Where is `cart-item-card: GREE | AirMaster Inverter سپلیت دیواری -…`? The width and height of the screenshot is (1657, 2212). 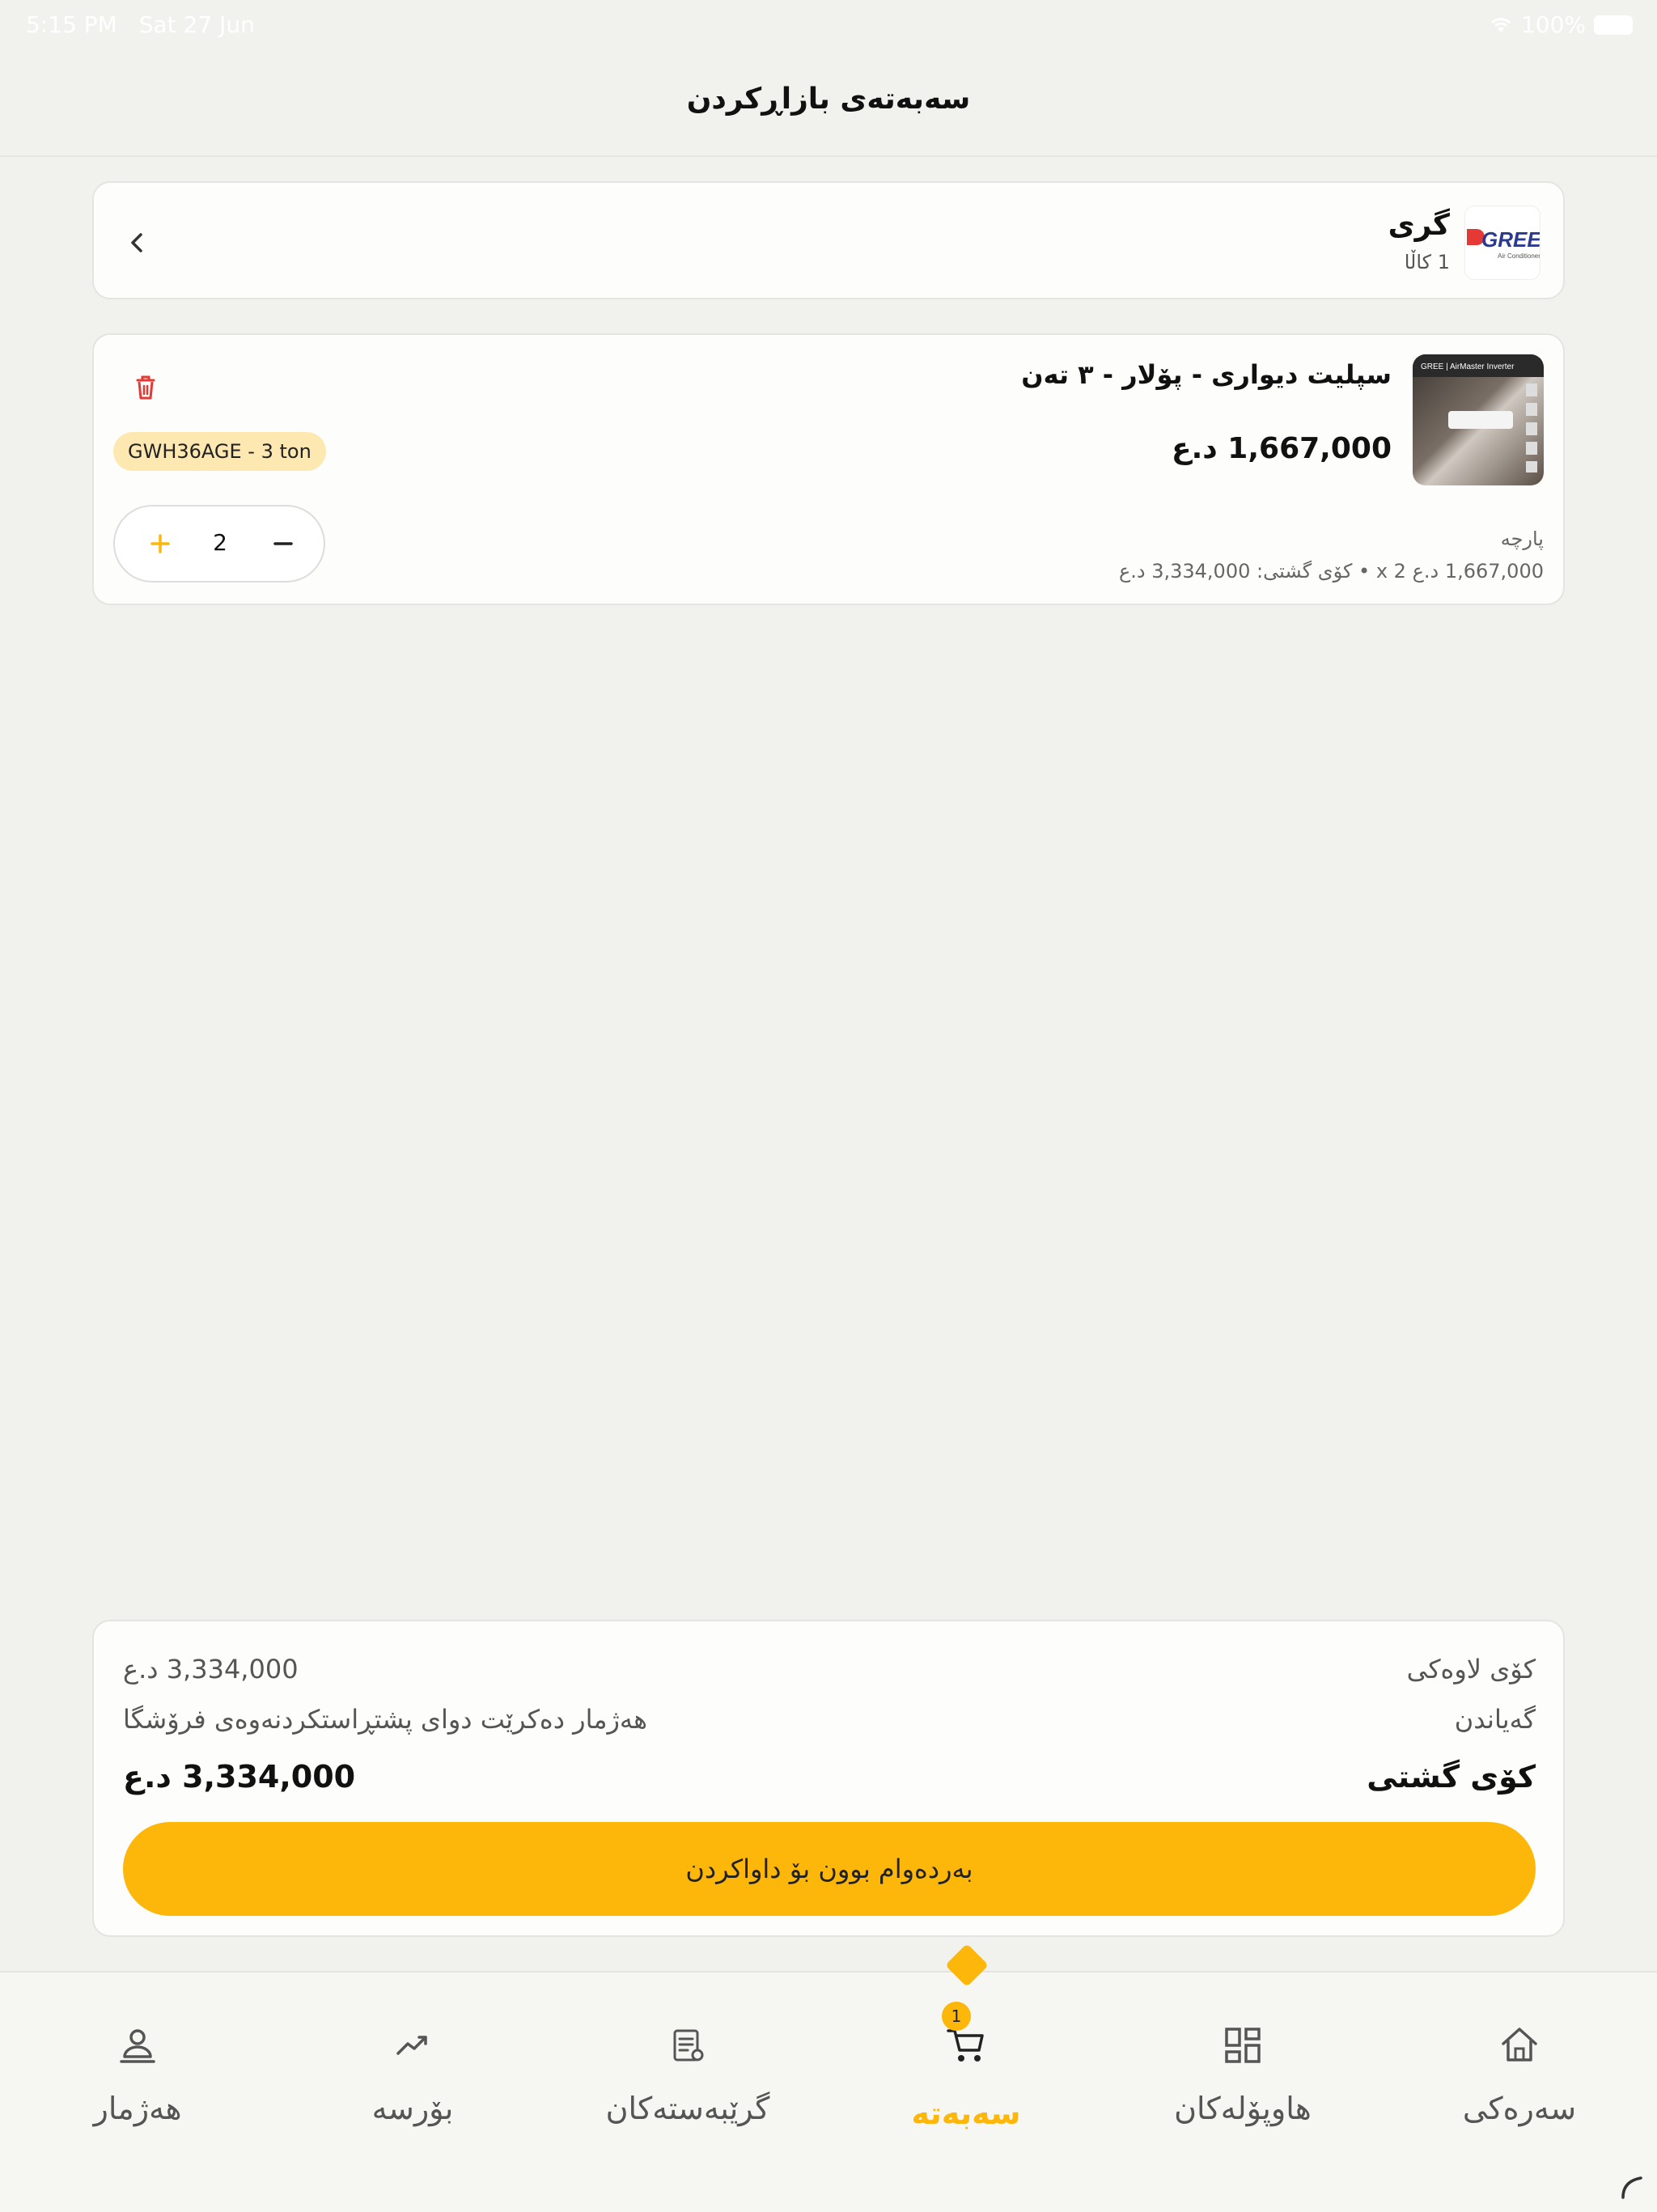 cart-item-card: GREE | AirMaster Inverter سپلیت دیواری -… is located at coordinates (828, 469).